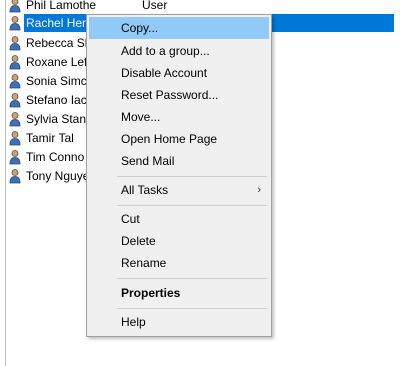 Image resolution: width=400 pixels, height=366 pixels. I want to click on menu-item-disable-account: Disable Account, so click(179, 73).